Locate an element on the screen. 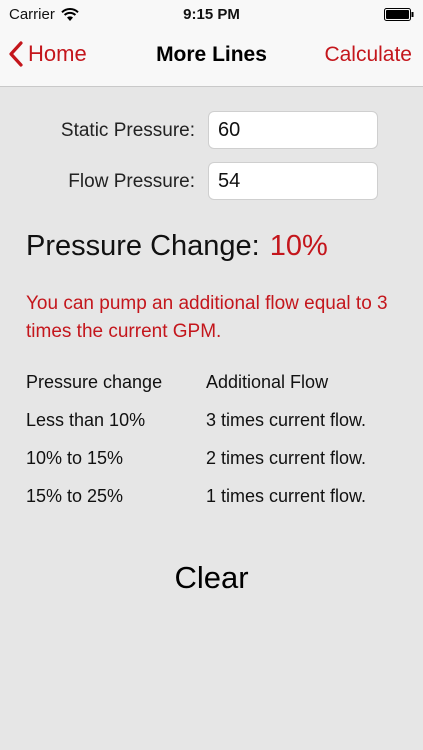 This screenshot has height=750, width=423. flow-pressure-row: Flow Pressure: is located at coordinates (211, 182).